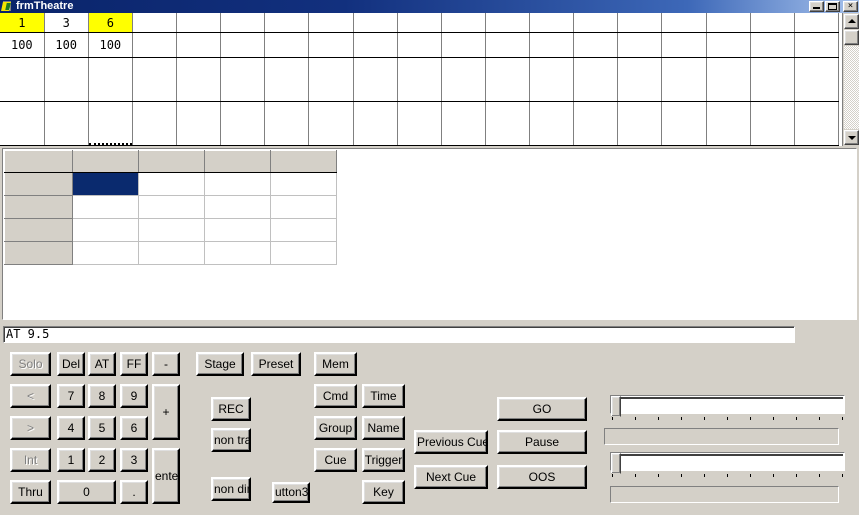  I want to click on scrollbar-thumb, so click(851, 37).